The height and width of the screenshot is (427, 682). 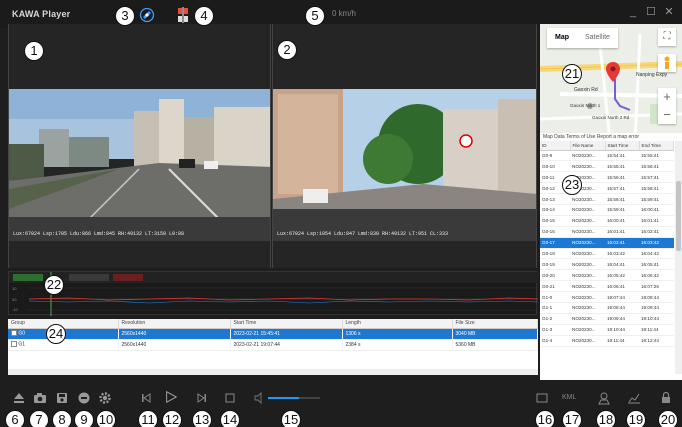 I want to click on tab-map: Map, so click(x=562, y=38).